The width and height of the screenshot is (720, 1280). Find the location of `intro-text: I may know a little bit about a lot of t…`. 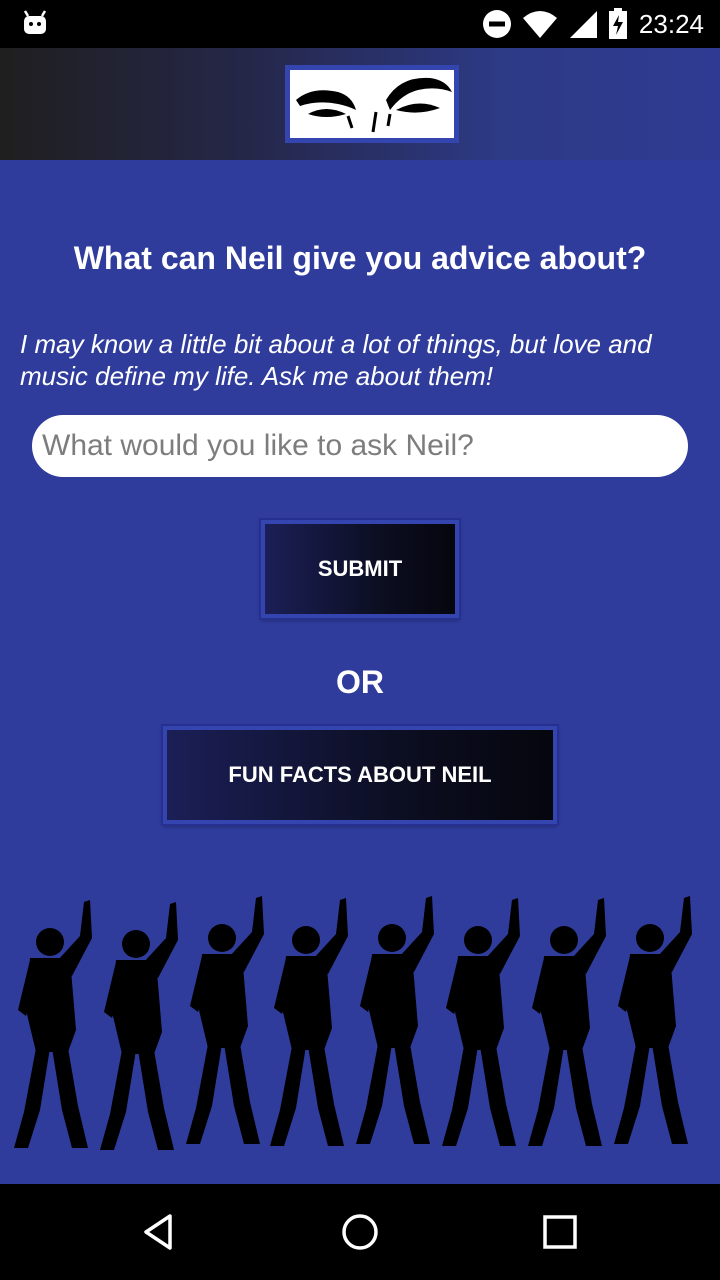

intro-text: I may know a little bit about a lot of t… is located at coordinates (336, 360).